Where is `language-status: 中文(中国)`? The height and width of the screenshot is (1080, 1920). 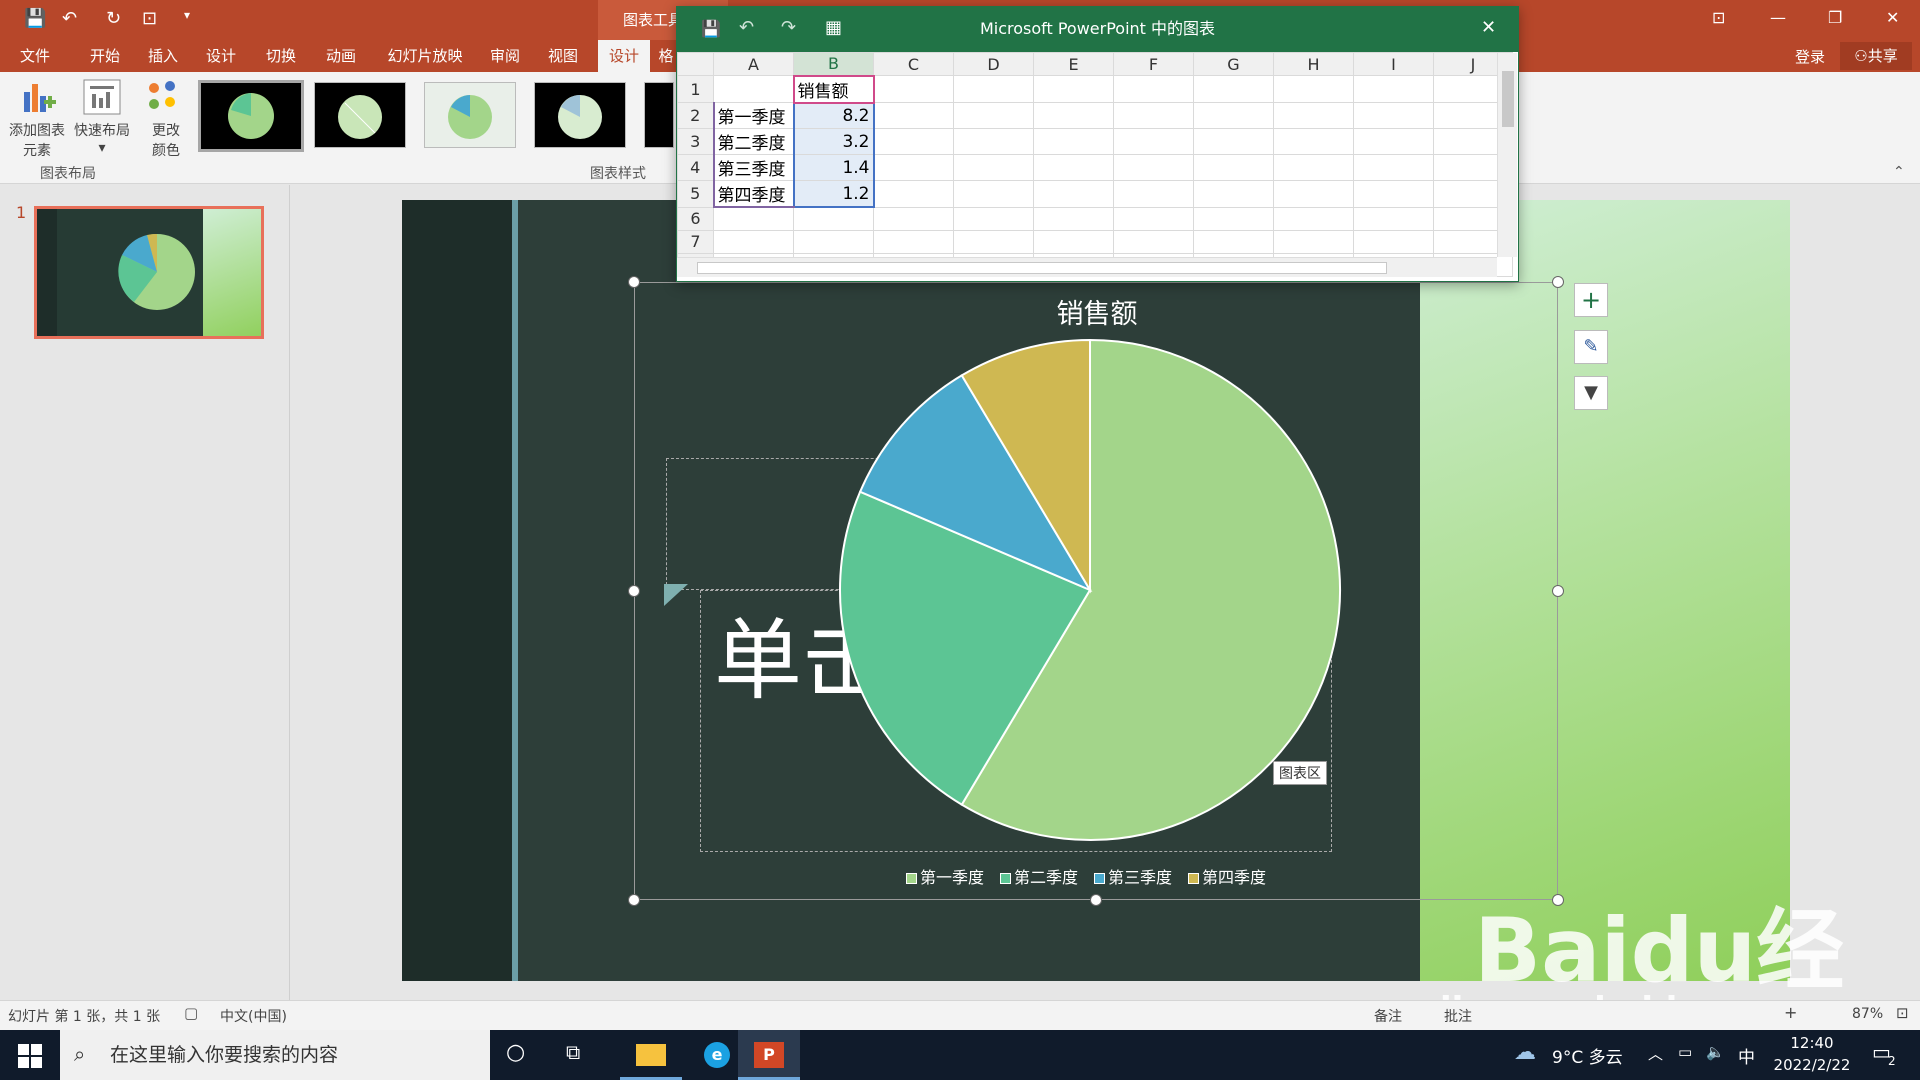 language-status: 中文(中国) is located at coordinates (253, 1016).